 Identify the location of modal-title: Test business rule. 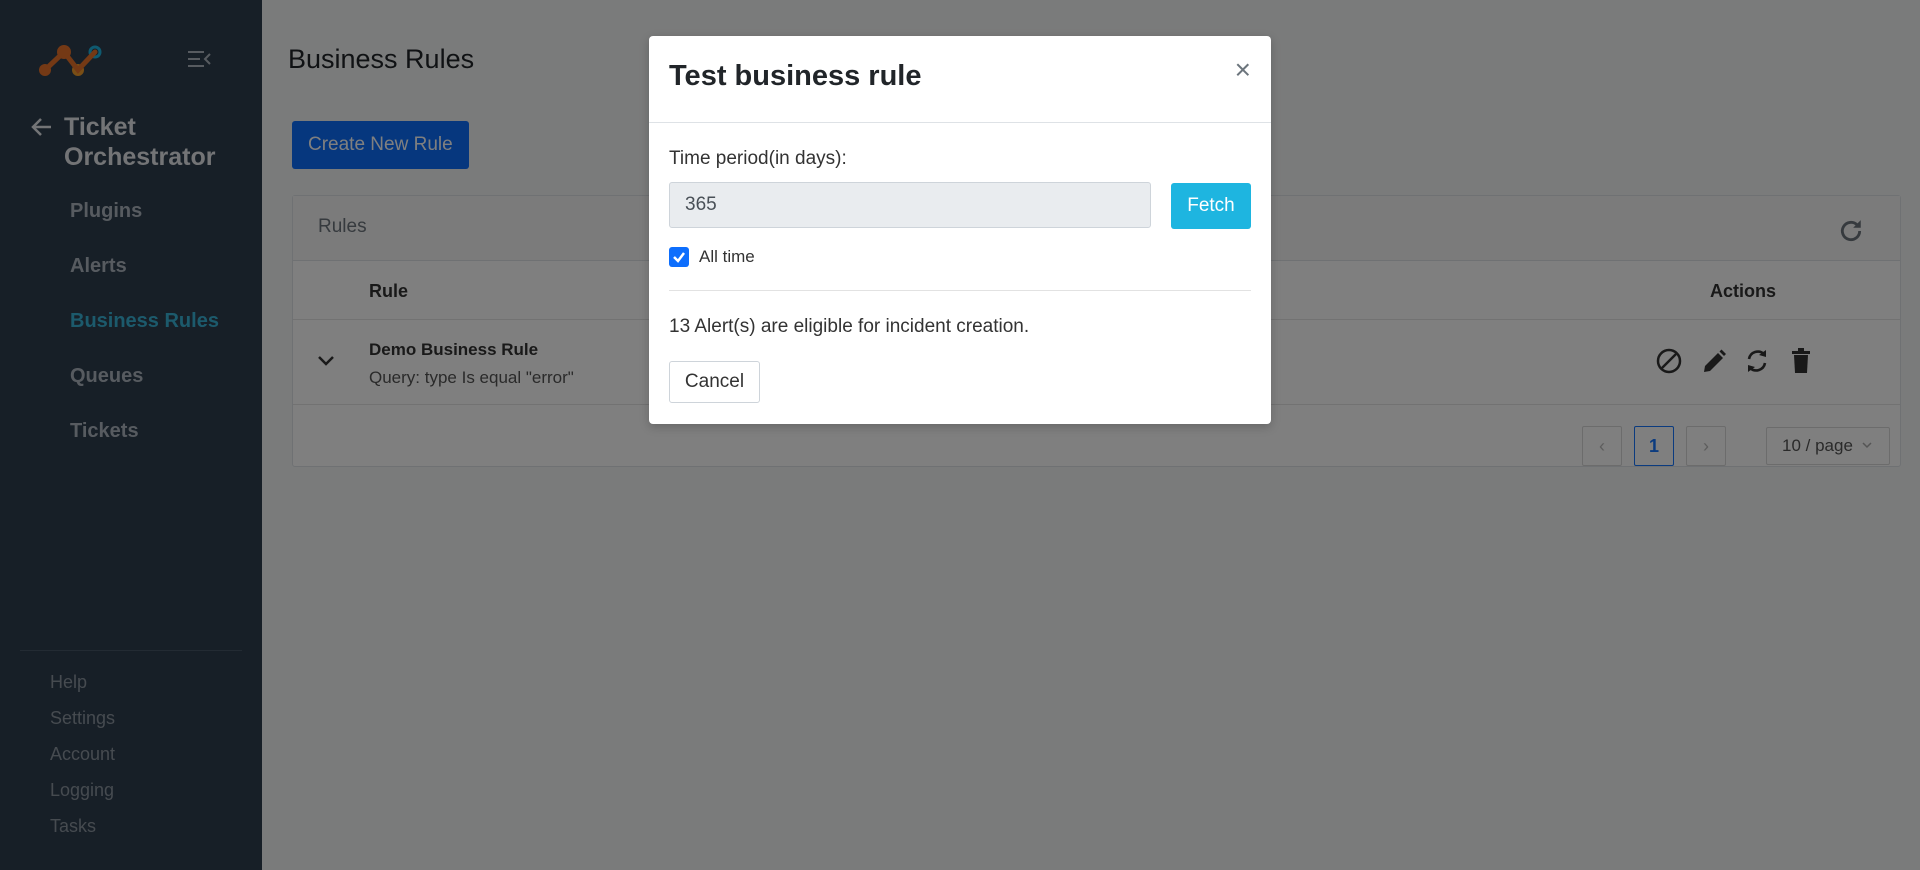
(795, 76).